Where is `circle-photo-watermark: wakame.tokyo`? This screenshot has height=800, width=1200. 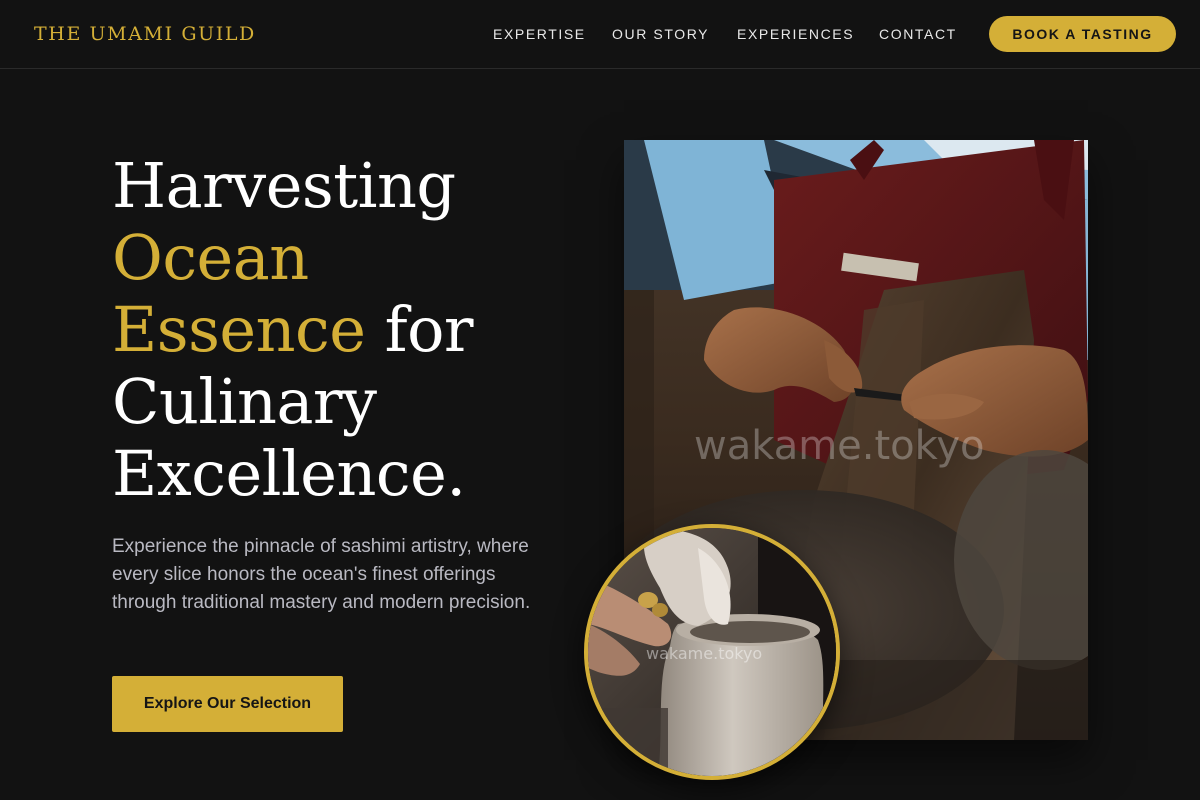
circle-photo-watermark: wakame.tokyo is located at coordinates (704, 653).